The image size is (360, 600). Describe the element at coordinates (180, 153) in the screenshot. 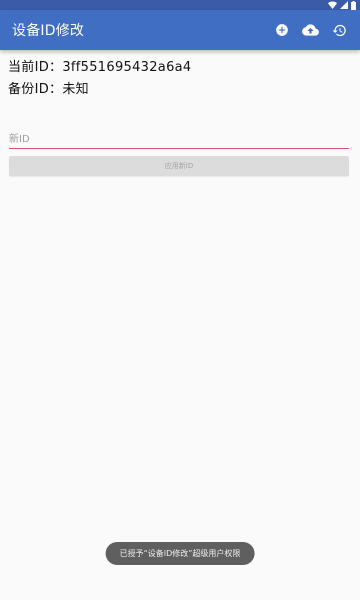

I see `new-id-form: 应用新ID` at that location.